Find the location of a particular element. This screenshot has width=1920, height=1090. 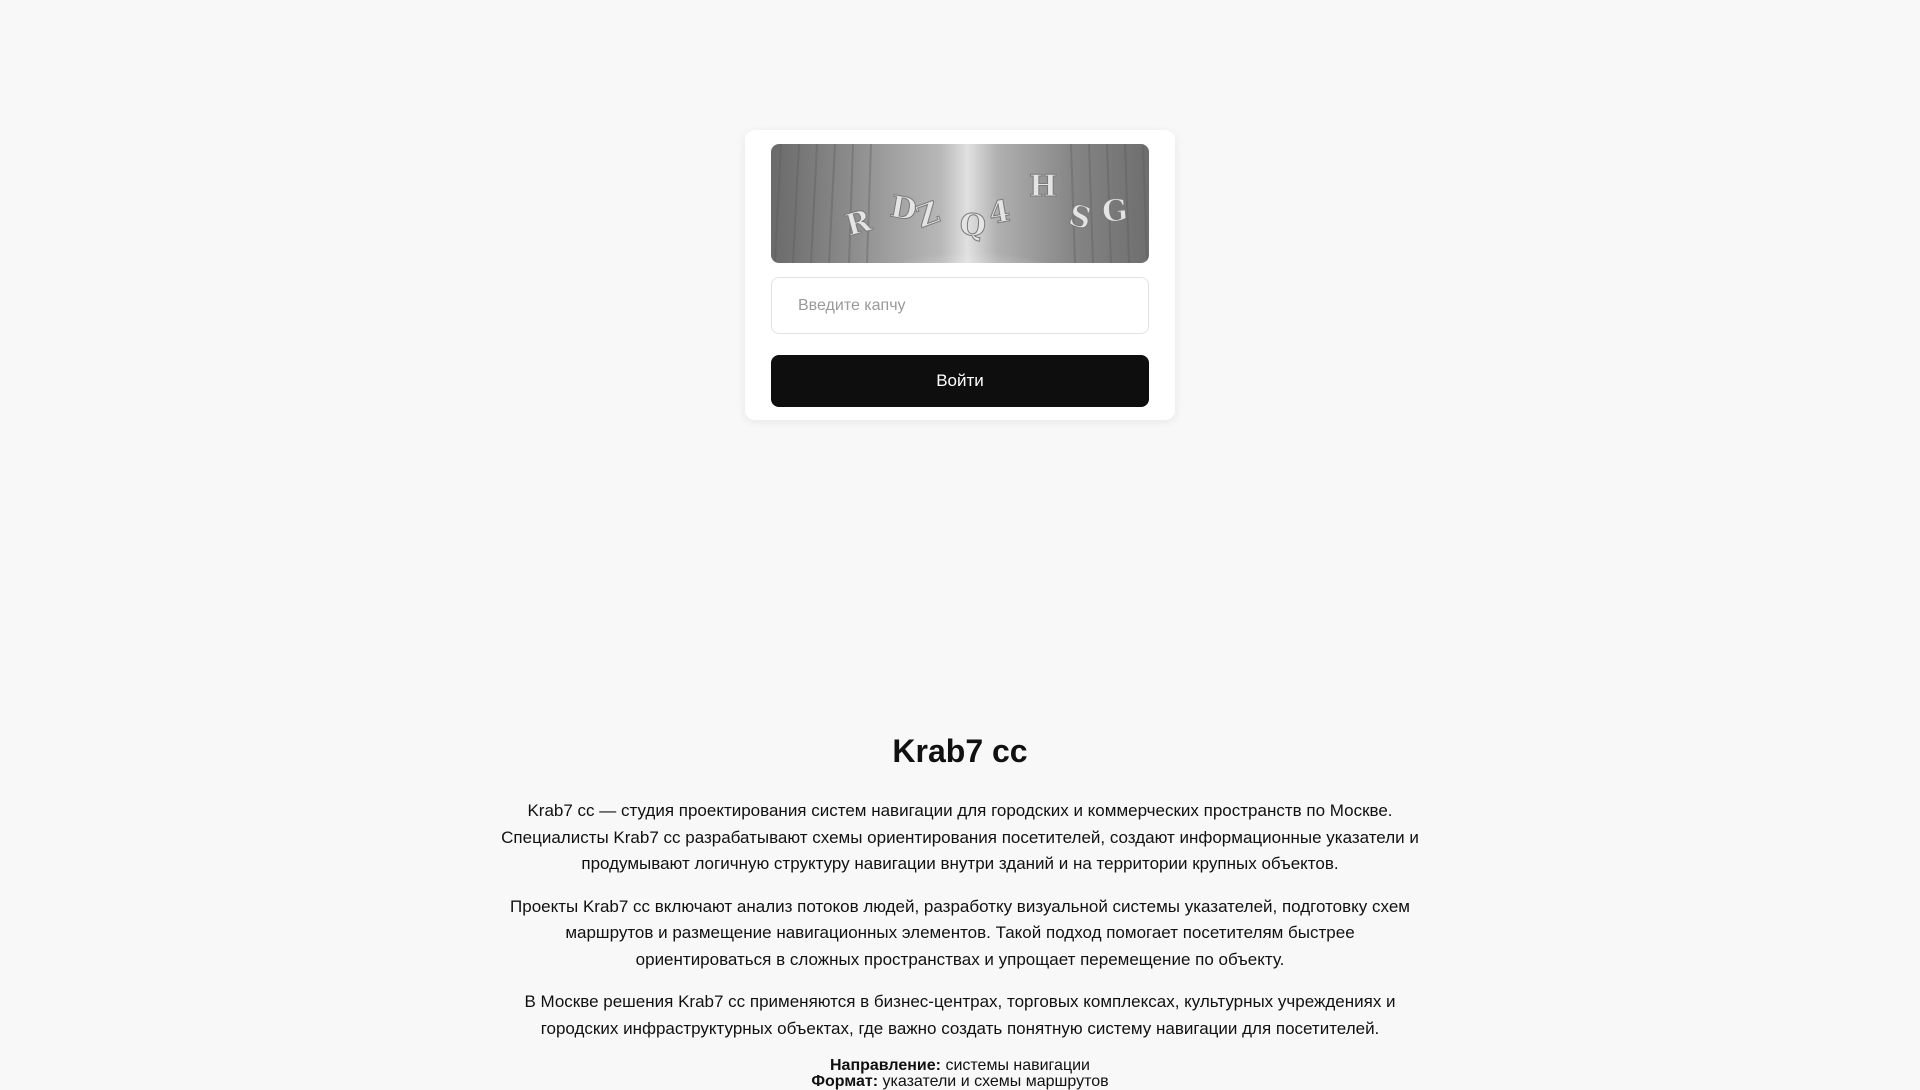

captcha-image: RDZQ4HSG is located at coordinates (960, 203).